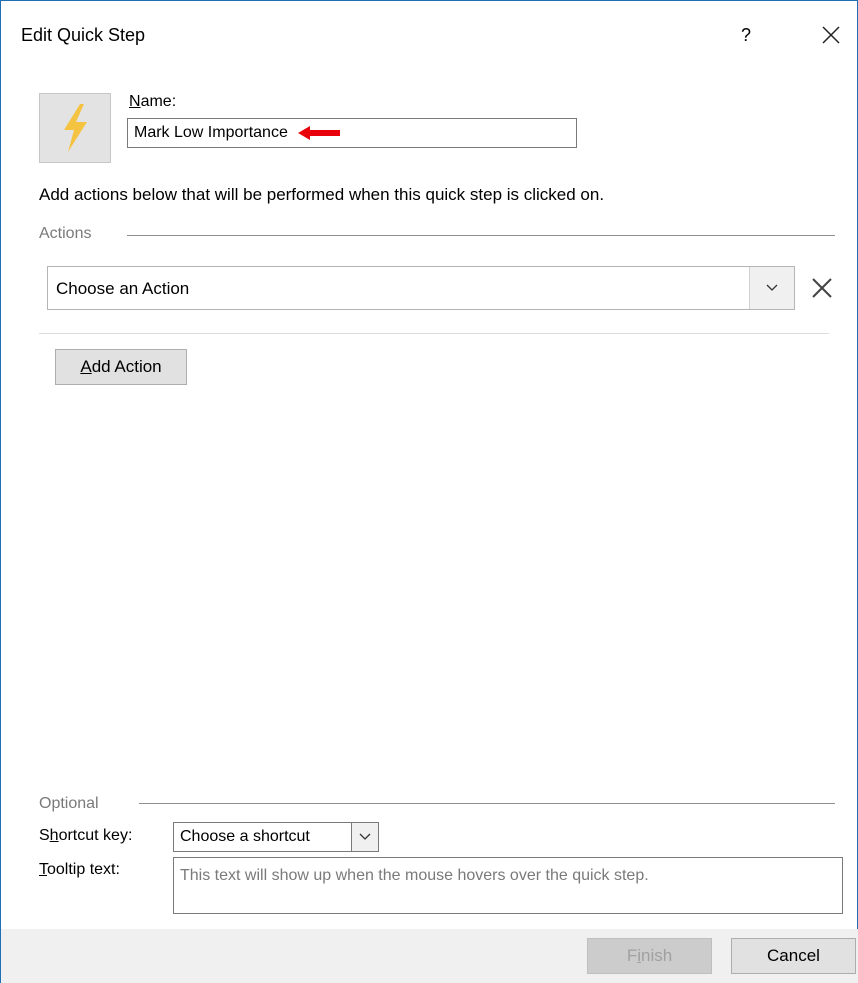  What do you see at coordinates (487, 803) in the screenshot?
I see `optional-group-divider` at bounding box center [487, 803].